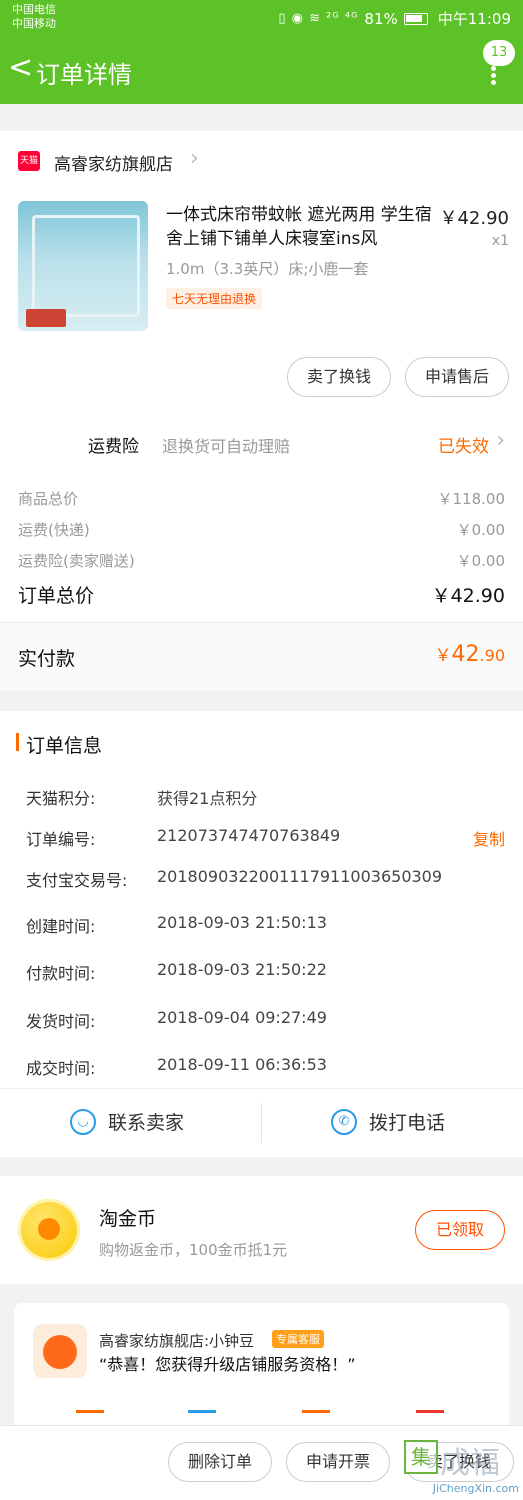 Image resolution: width=523 pixels, height=1500 pixels. Describe the element at coordinates (298, 1339) in the screenshot. I see `service-tag: 专属客服` at that location.